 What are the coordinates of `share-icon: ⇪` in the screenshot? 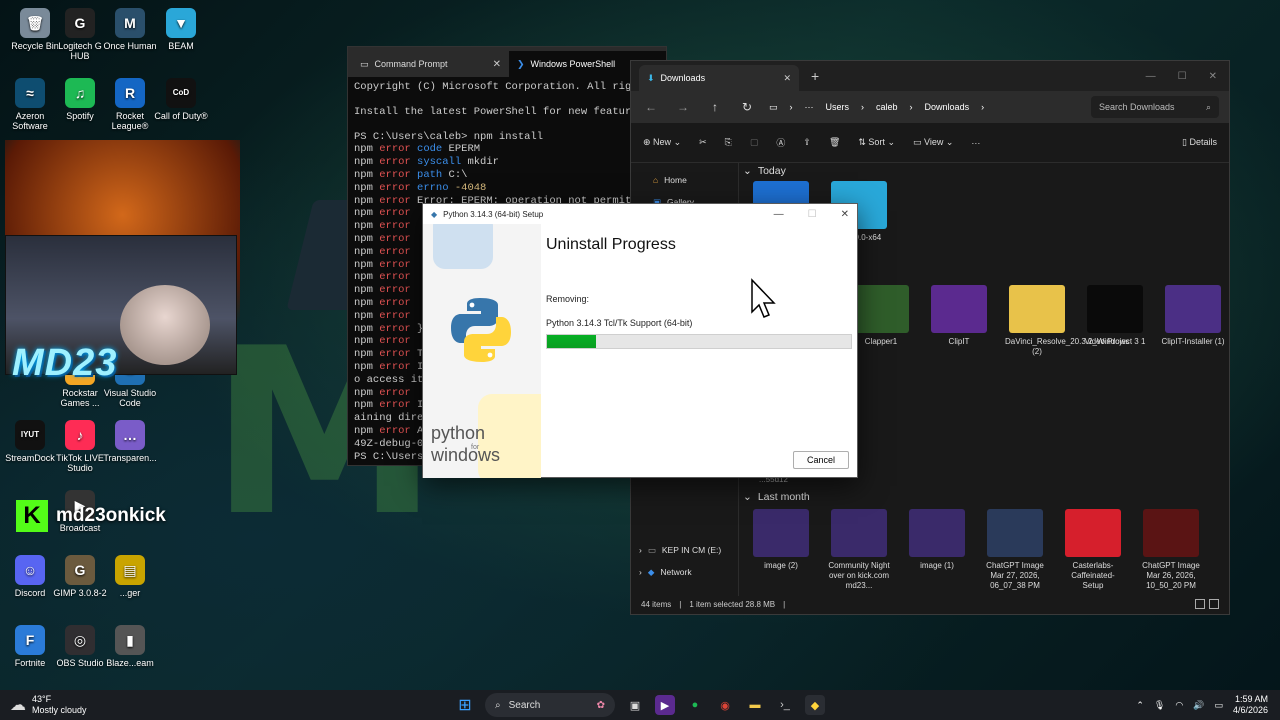 It's located at (807, 142).